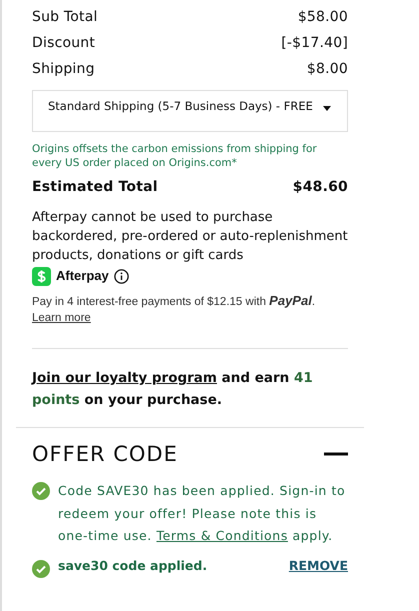 This screenshot has height=611, width=419. What do you see at coordinates (124, 378) in the screenshot?
I see `loyalty-link: Join our loyalty program` at bounding box center [124, 378].